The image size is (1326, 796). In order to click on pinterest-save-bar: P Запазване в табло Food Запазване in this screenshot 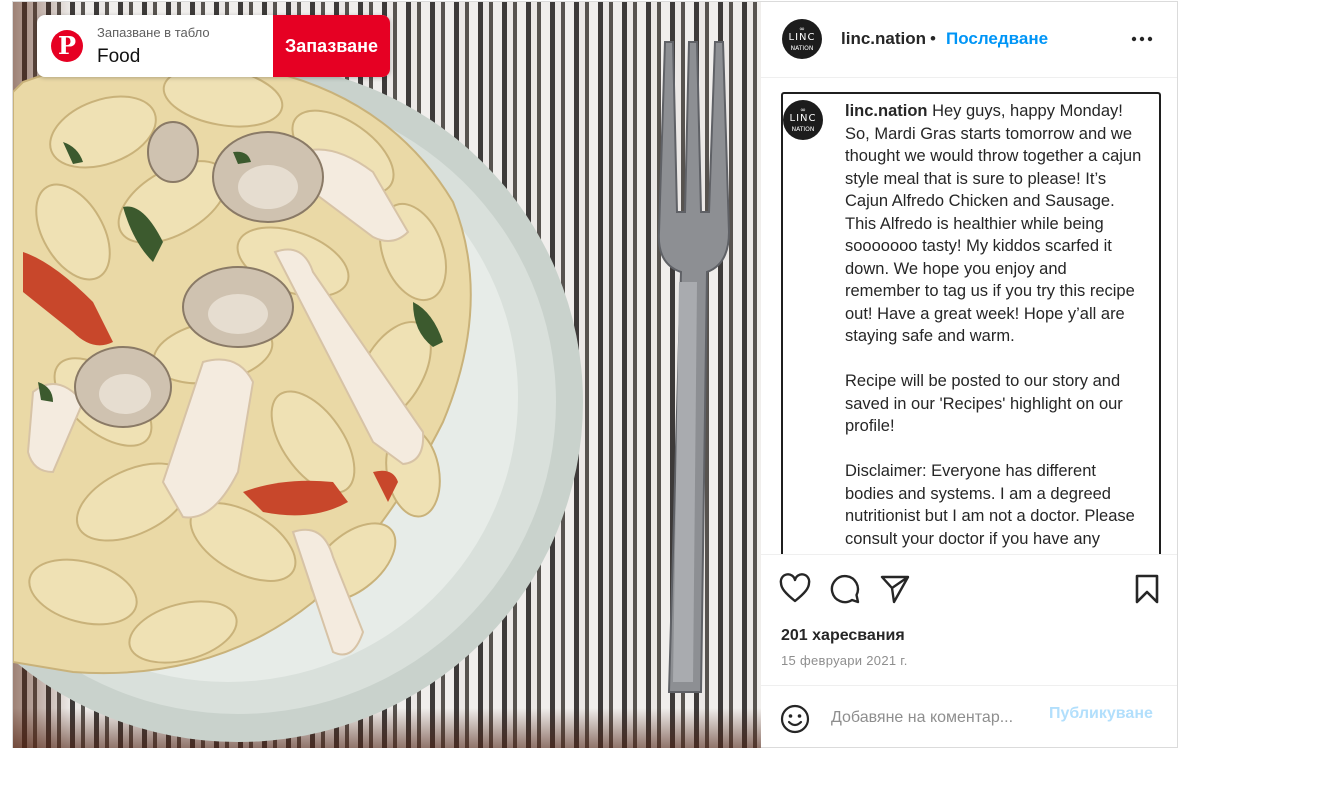, I will do `click(213, 46)`.